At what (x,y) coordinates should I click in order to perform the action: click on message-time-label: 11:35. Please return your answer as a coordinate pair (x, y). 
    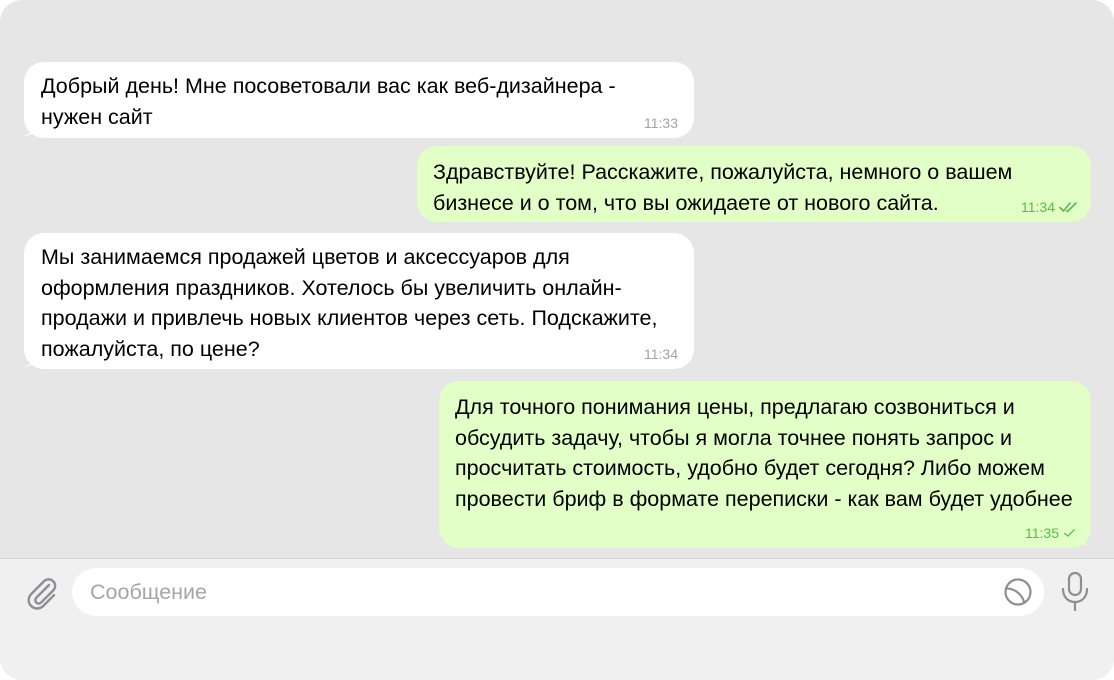
    Looking at the image, I should click on (1042, 533).